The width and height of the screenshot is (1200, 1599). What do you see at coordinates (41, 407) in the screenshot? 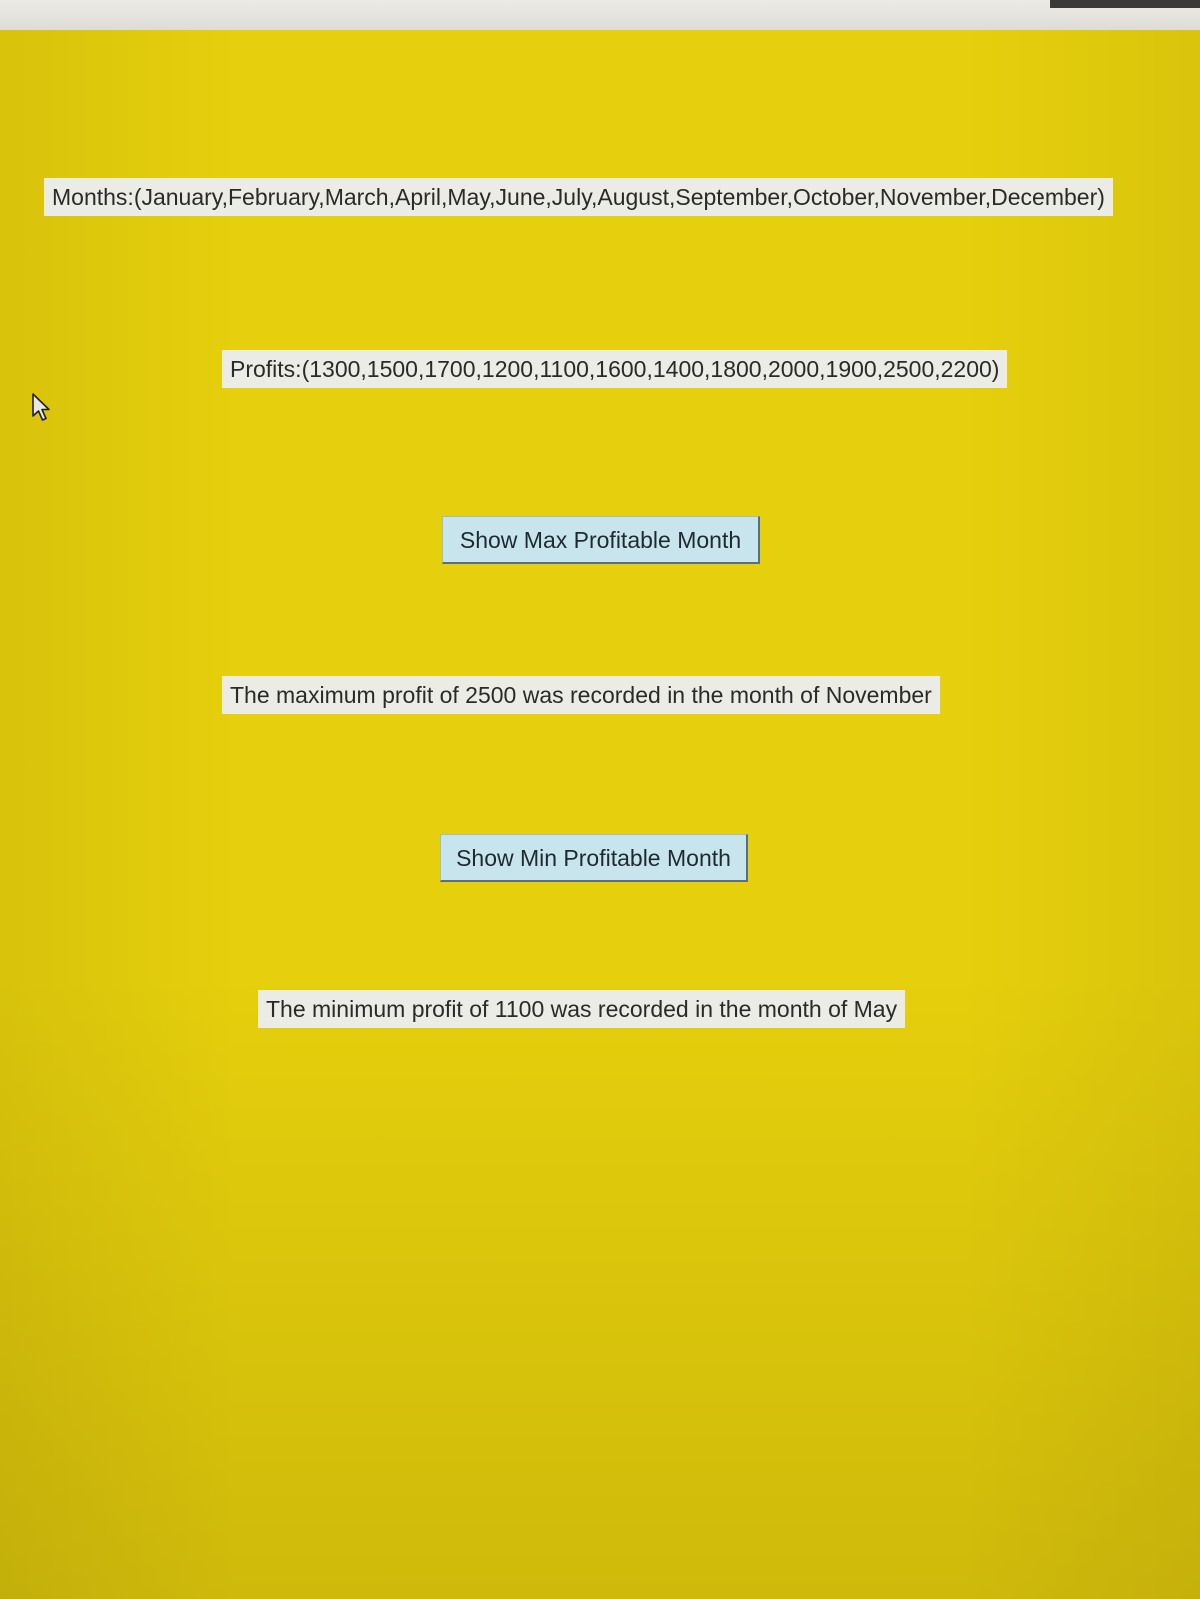
I see `mouse-pointer-icon` at bounding box center [41, 407].